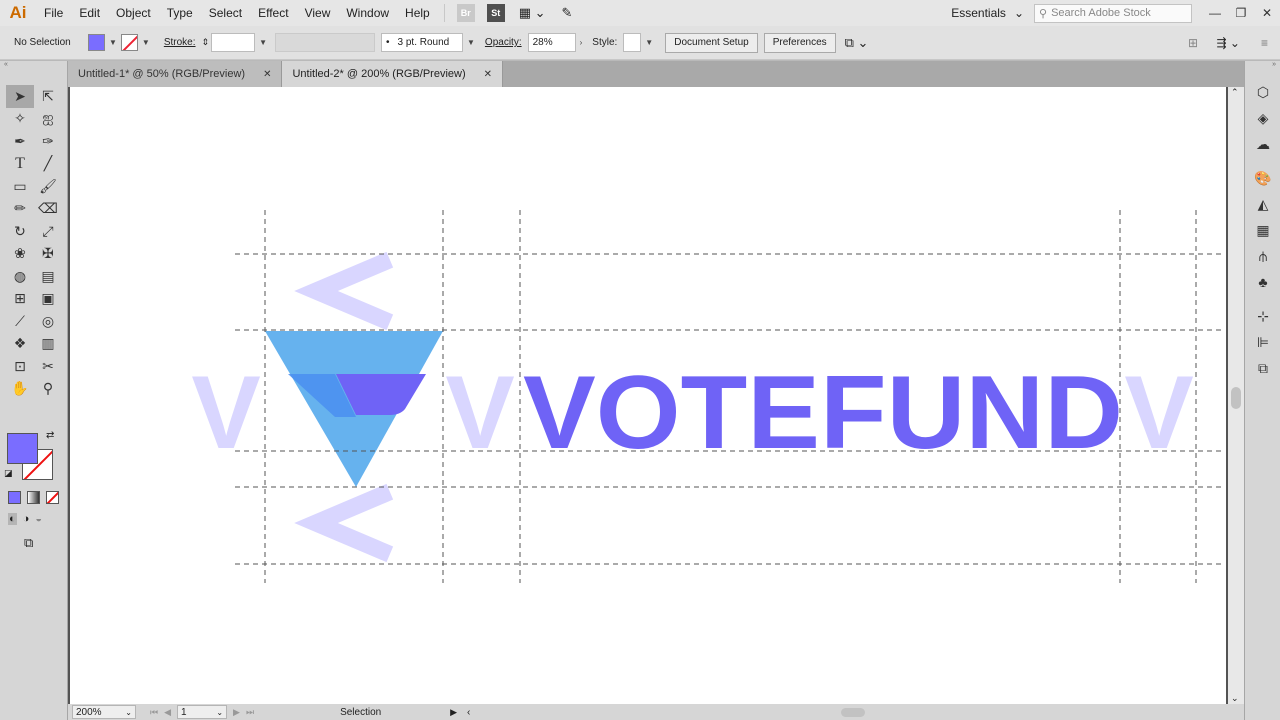 This screenshot has width=1280, height=720. What do you see at coordinates (1262, 178) in the screenshot?
I see `color-panel-icon: 🎨` at bounding box center [1262, 178].